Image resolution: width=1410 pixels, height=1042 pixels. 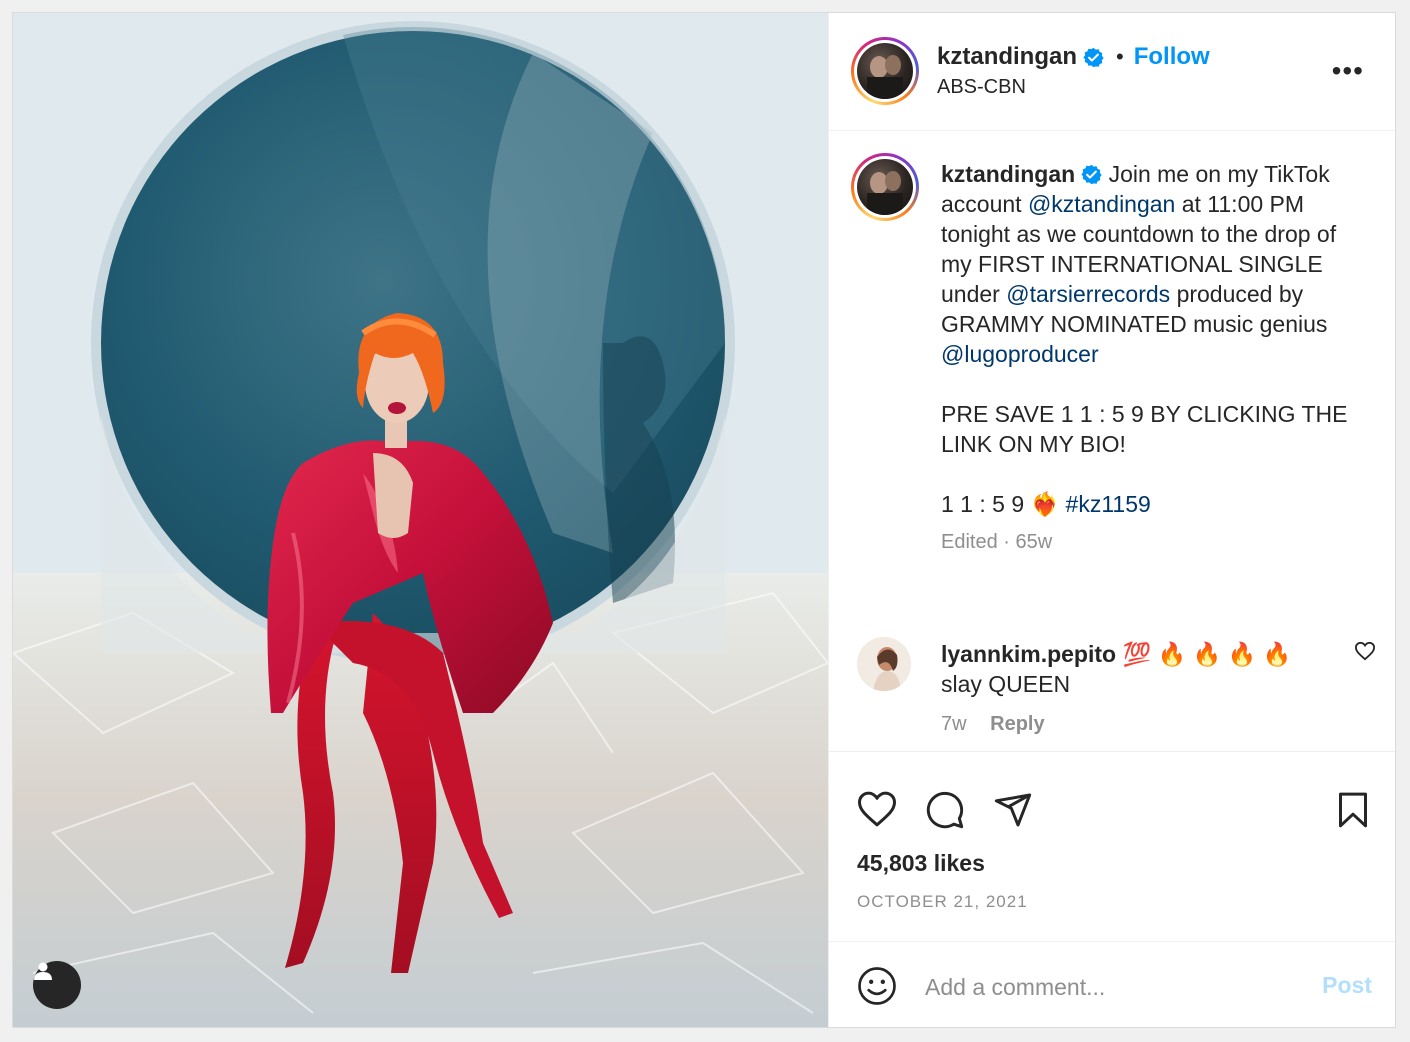 I want to click on share-icon, so click(x=1013, y=810).